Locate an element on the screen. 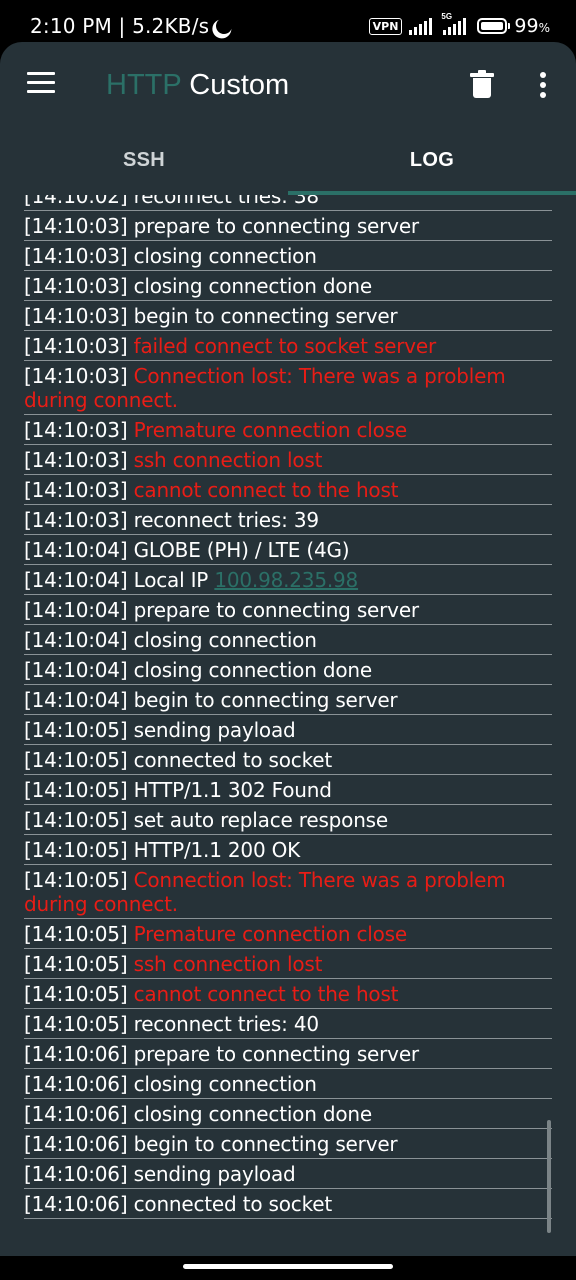  log-entry: [14:10:04] closing connection done is located at coordinates (288, 670).